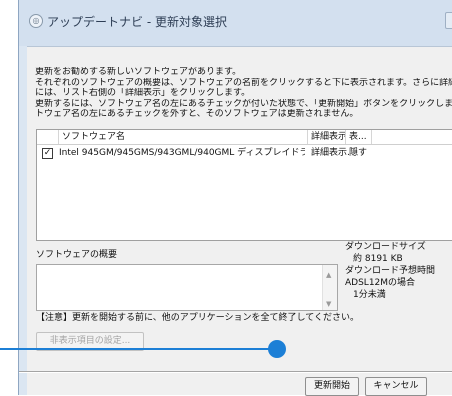 The width and height of the screenshot is (452, 396). Describe the element at coordinates (448, 20) in the screenshot. I see `window-control-button` at that location.